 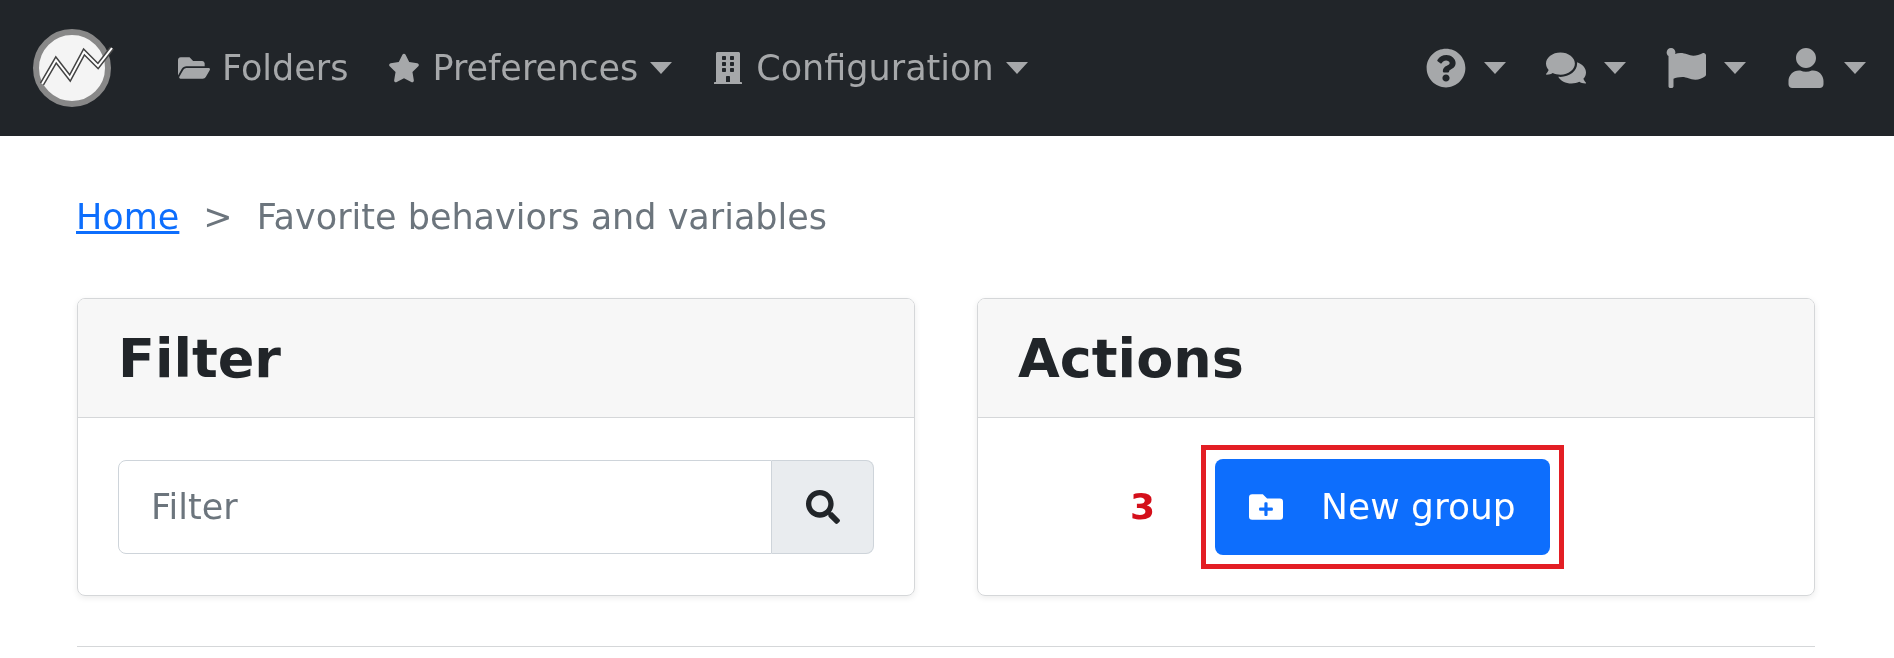 I want to click on annotation-number: 3, so click(x=1143, y=506).